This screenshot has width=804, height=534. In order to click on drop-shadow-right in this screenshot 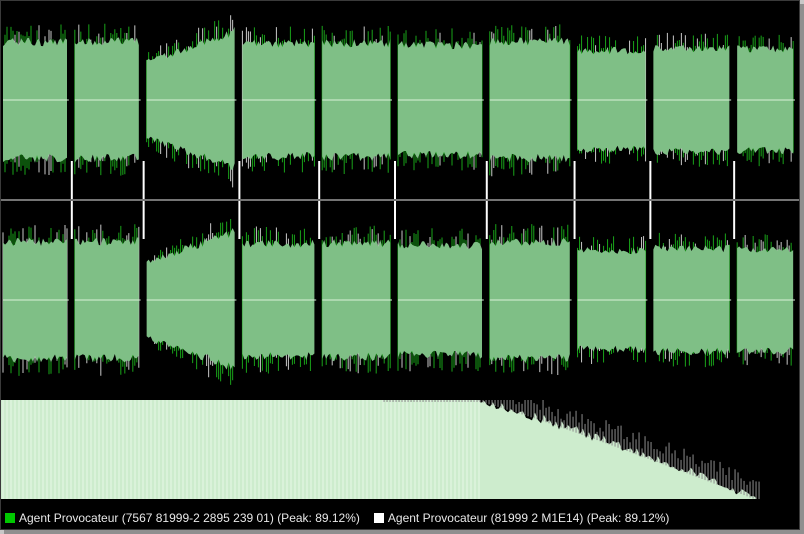, I will do `click(802, 269)`.